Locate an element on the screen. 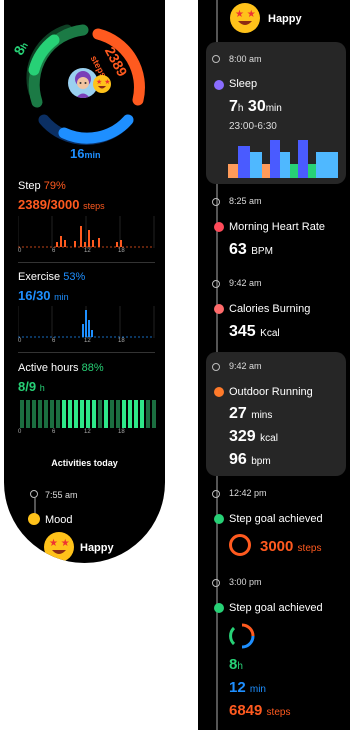 This screenshot has width=353, height=730. sleep-stage-chart is located at coordinates (283, 159).